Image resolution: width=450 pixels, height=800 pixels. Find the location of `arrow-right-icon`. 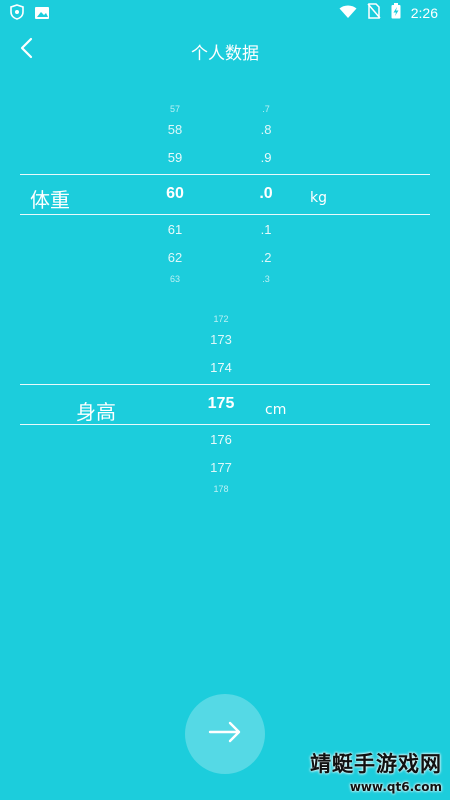

arrow-right-icon is located at coordinates (225, 734).